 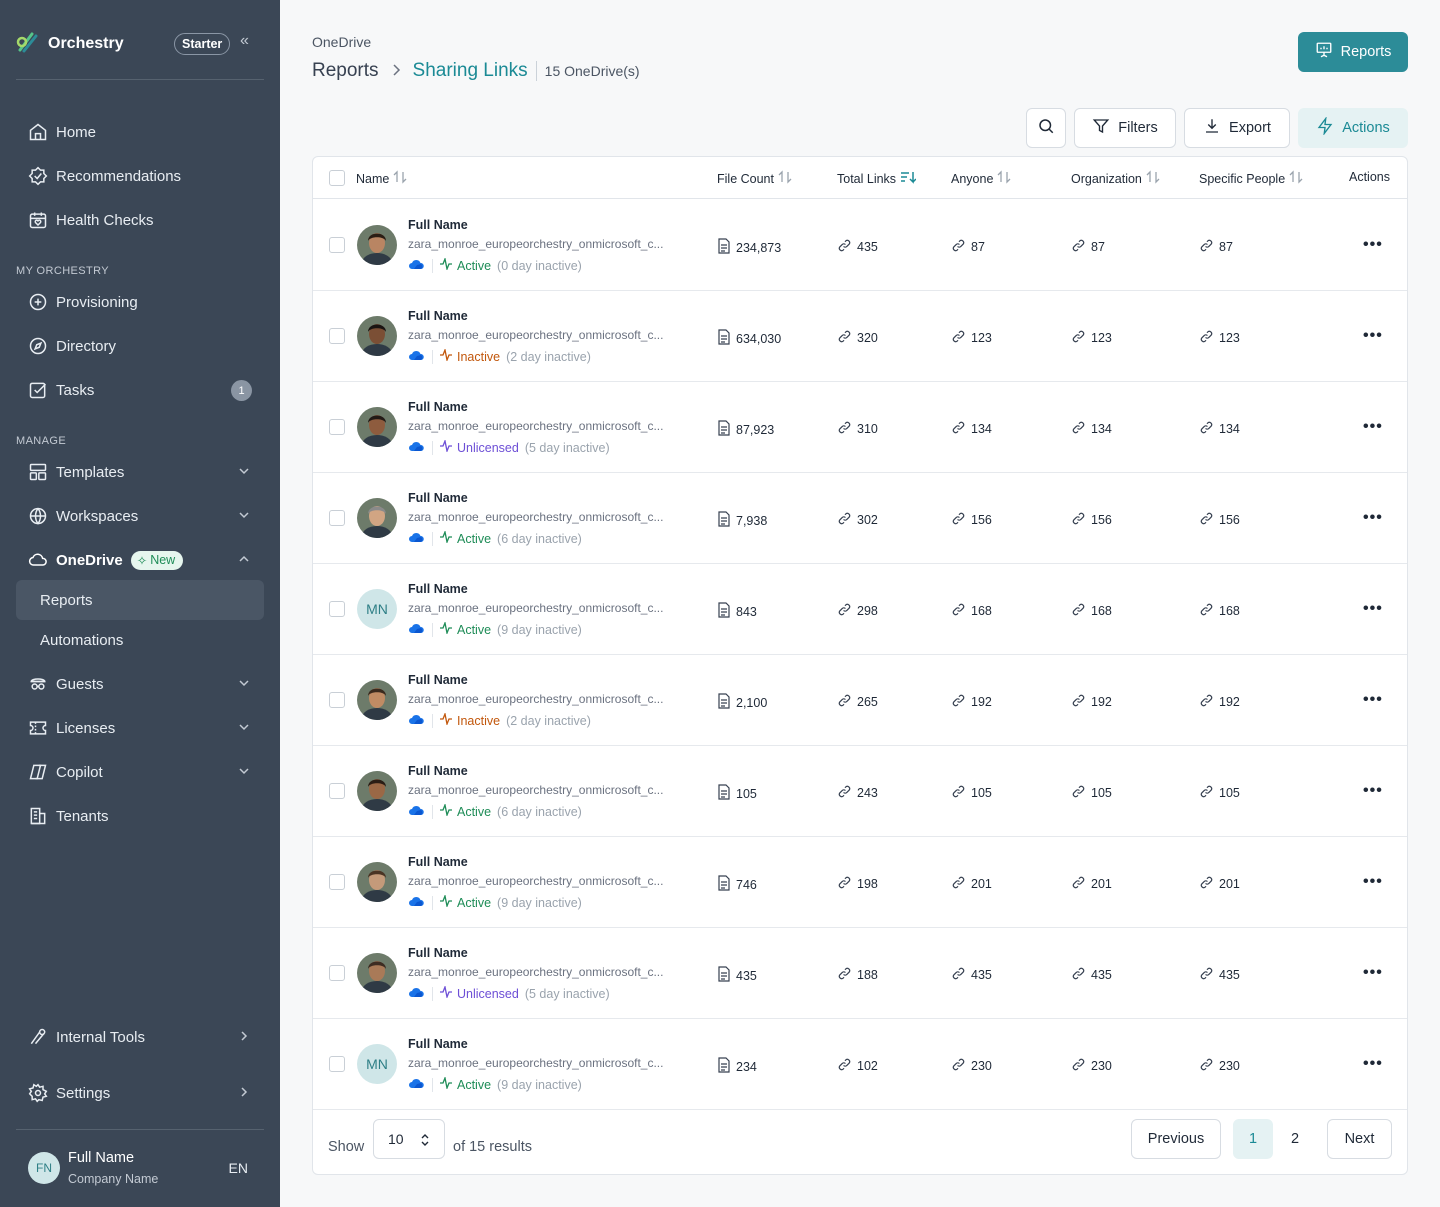 What do you see at coordinates (981, 178) in the screenshot?
I see `column-header-anyone: Anyone` at bounding box center [981, 178].